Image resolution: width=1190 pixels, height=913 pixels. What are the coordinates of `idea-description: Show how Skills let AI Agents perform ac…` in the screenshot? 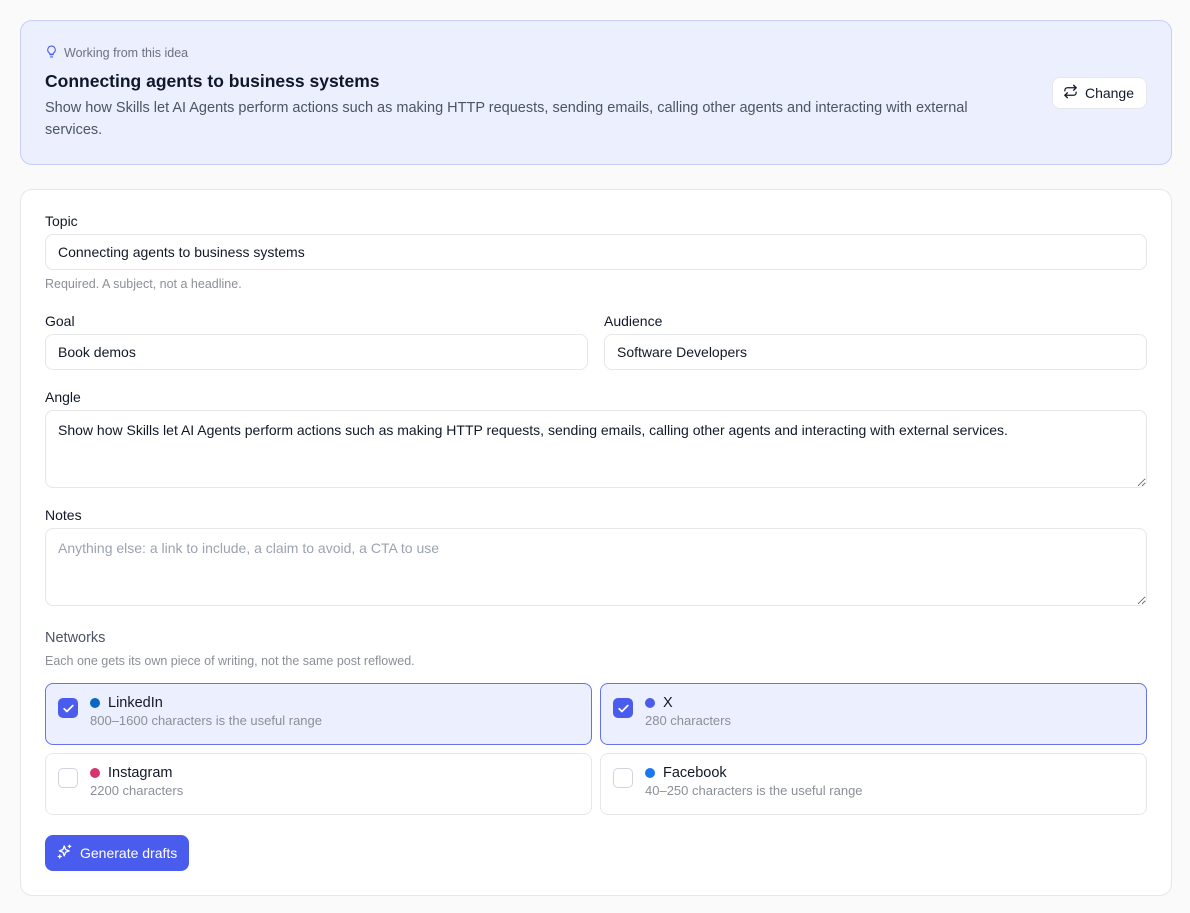 It's located at (506, 119).